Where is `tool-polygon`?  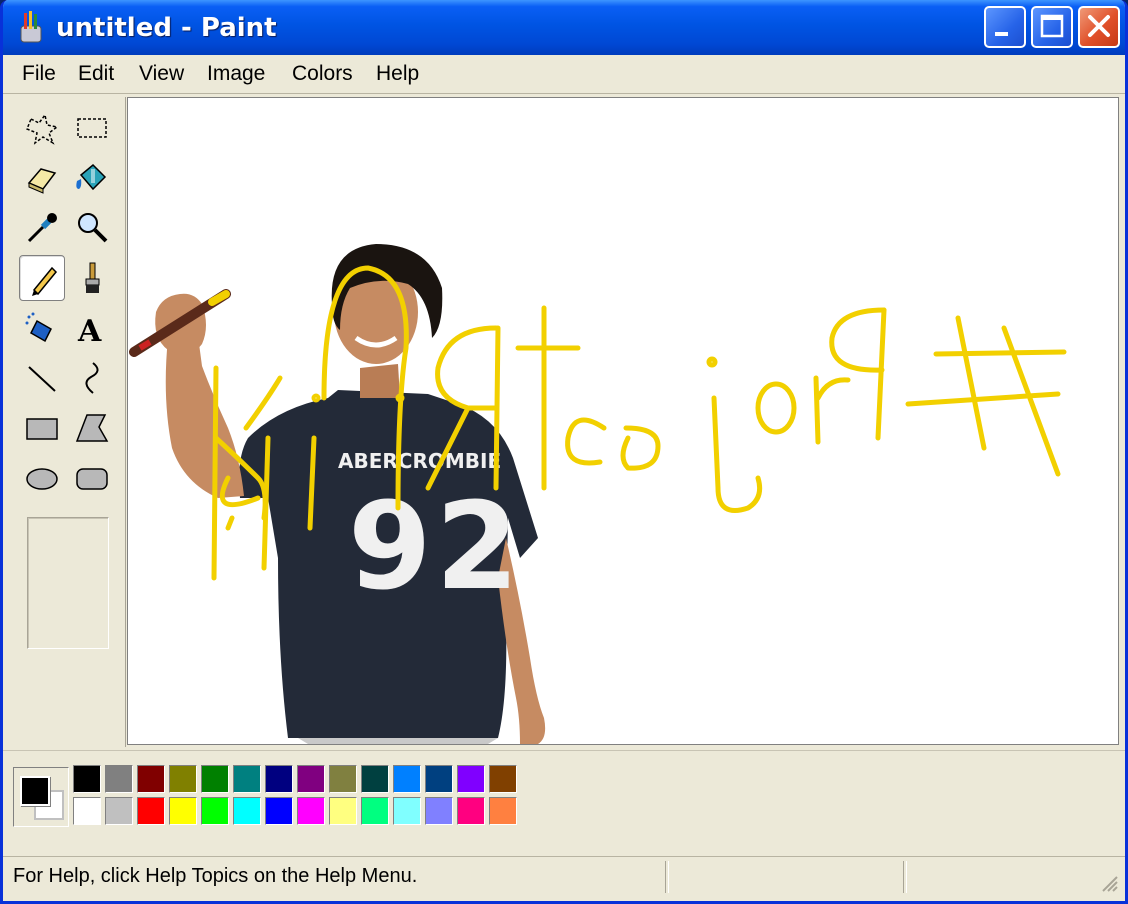 tool-polygon is located at coordinates (92, 428).